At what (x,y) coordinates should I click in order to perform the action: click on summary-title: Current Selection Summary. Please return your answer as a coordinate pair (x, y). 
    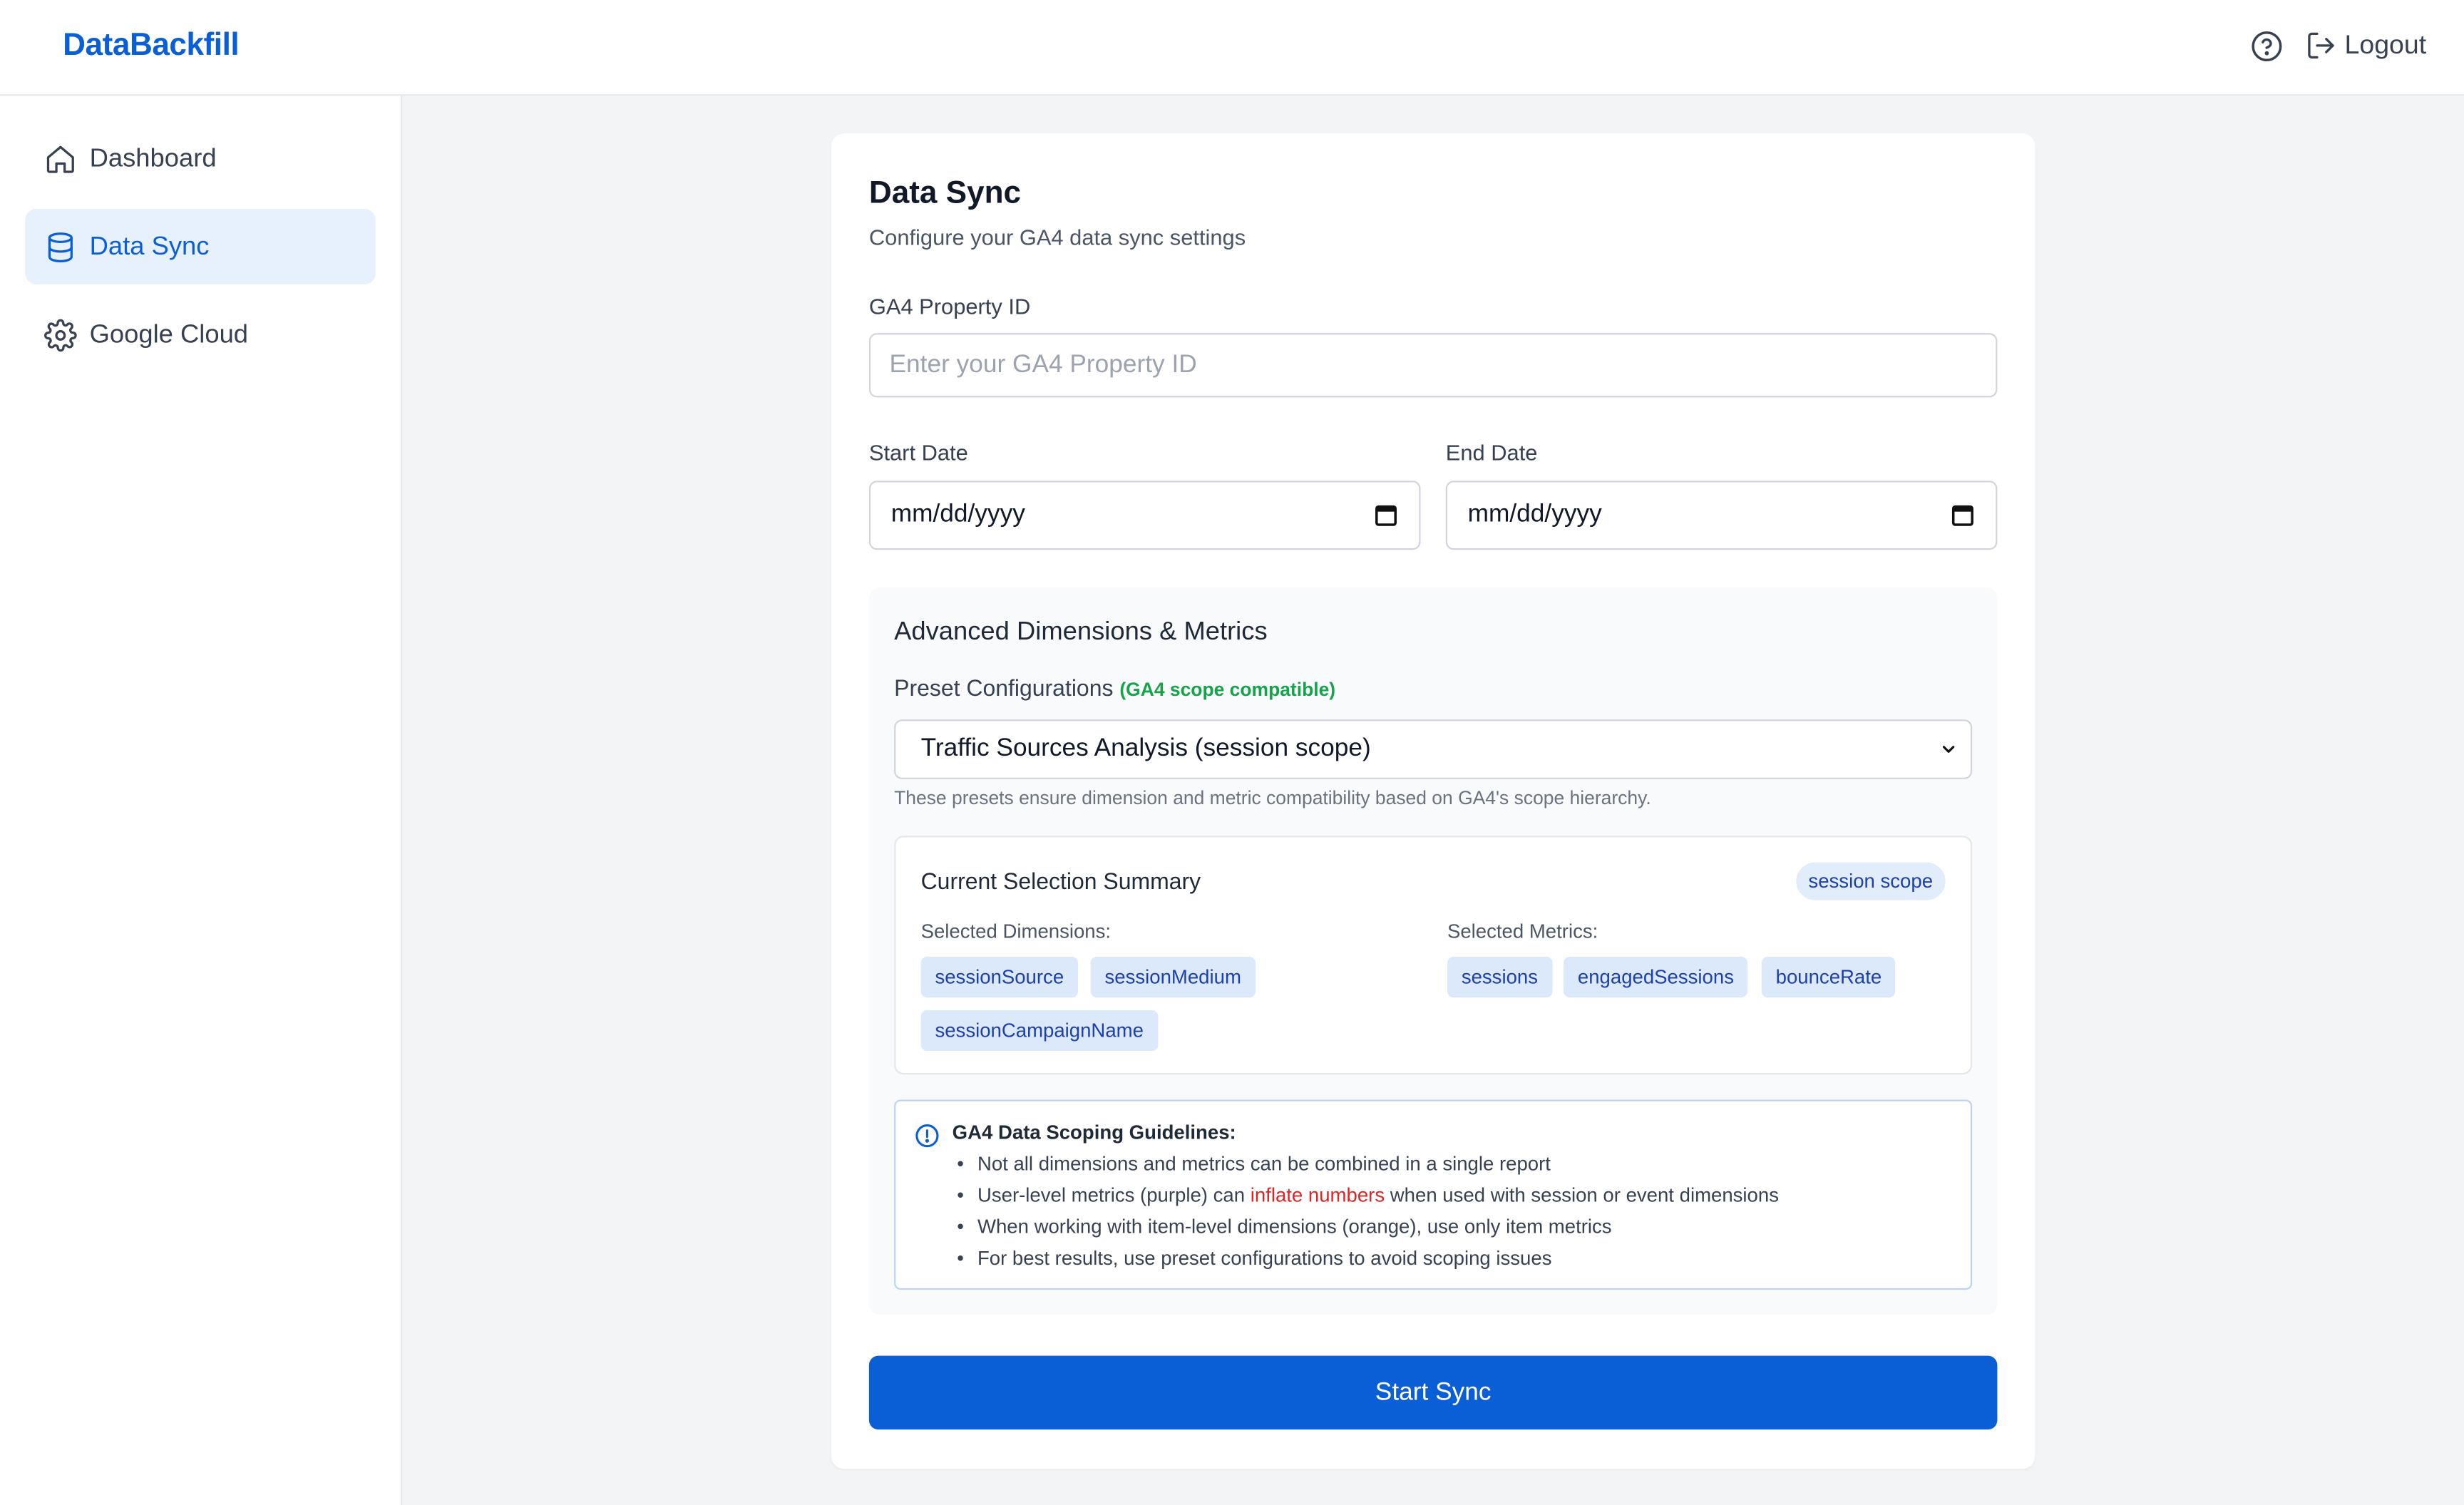
    Looking at the image, I should click on (1060, 882).